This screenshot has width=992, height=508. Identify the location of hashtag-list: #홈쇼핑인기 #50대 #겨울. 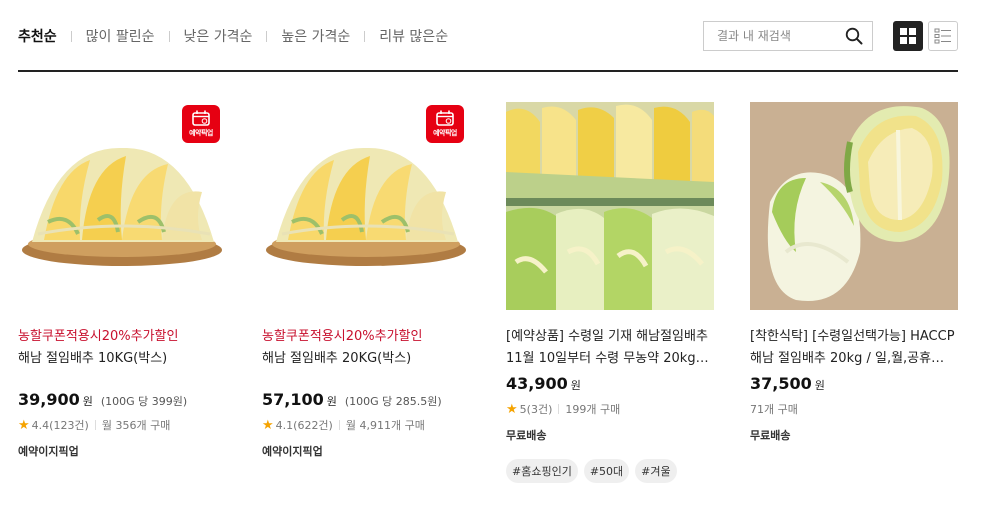
(610, 471).